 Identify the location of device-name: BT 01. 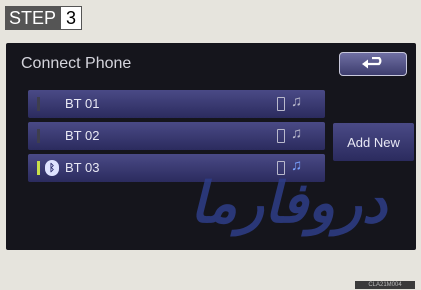
(82, 103).